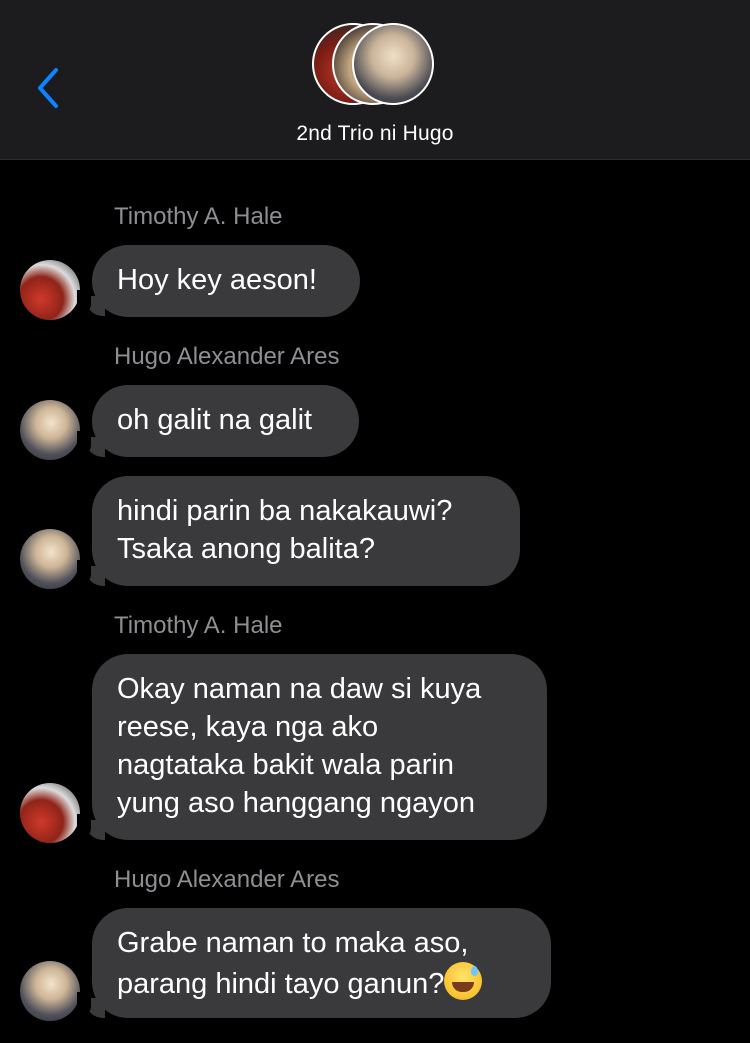 This screenshot has width=750, height=1043. I want to click on message-text: Tsaka anong balita?, so click(246, 549).